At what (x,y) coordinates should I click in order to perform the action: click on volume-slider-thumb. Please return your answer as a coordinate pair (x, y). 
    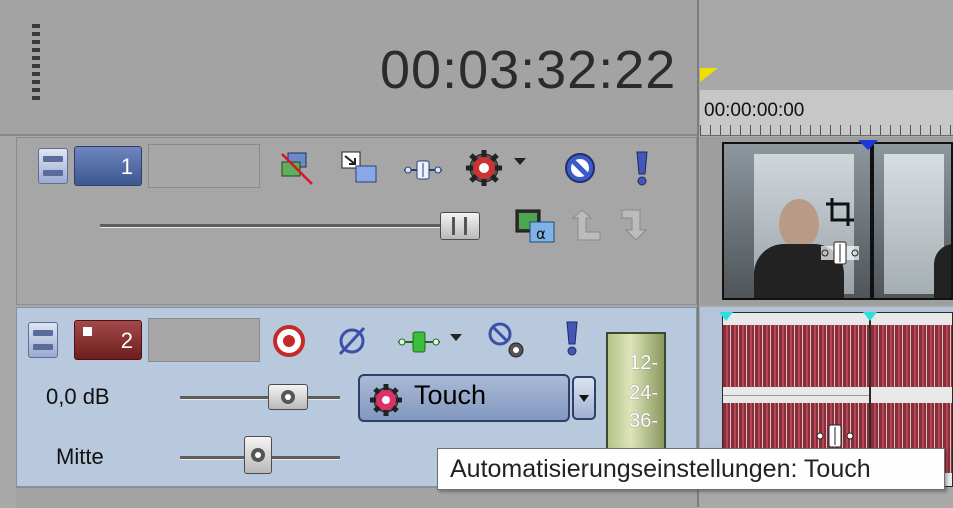
    Looking at the image, I should click on (288, 397).